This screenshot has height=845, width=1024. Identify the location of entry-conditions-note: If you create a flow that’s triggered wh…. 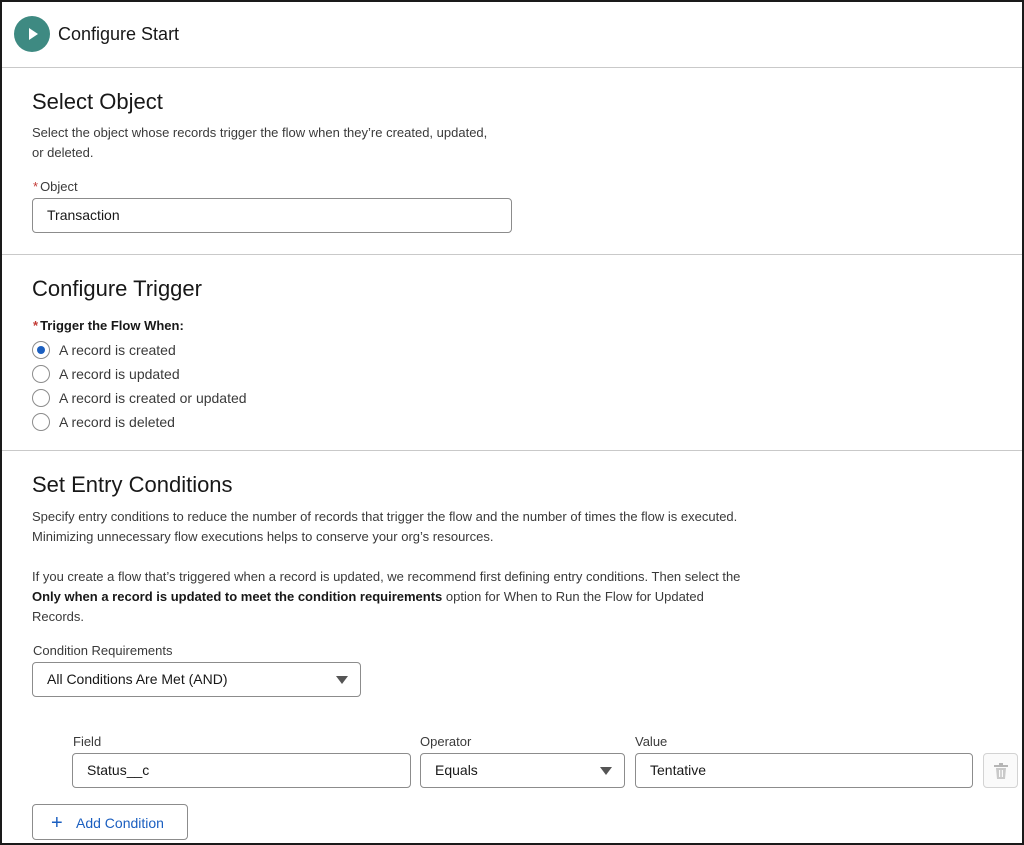
(386, 596).